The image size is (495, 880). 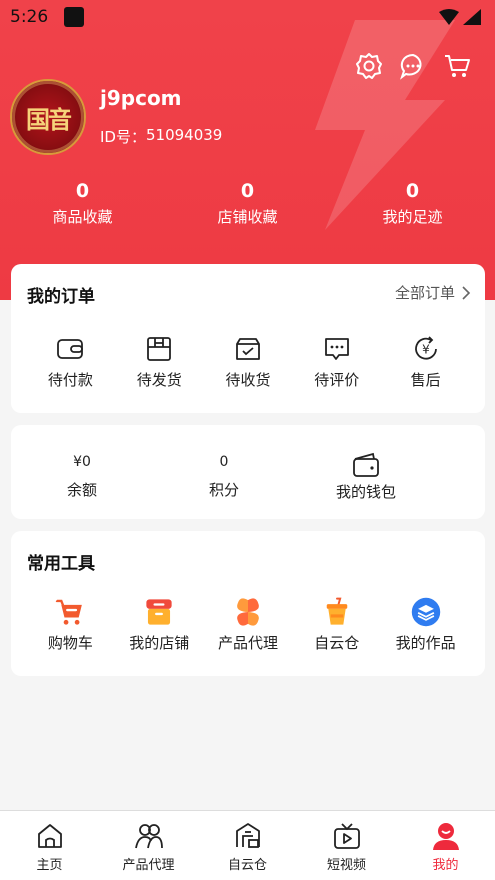 I want to click on username: j9pcom, so click(x=141, y=98).